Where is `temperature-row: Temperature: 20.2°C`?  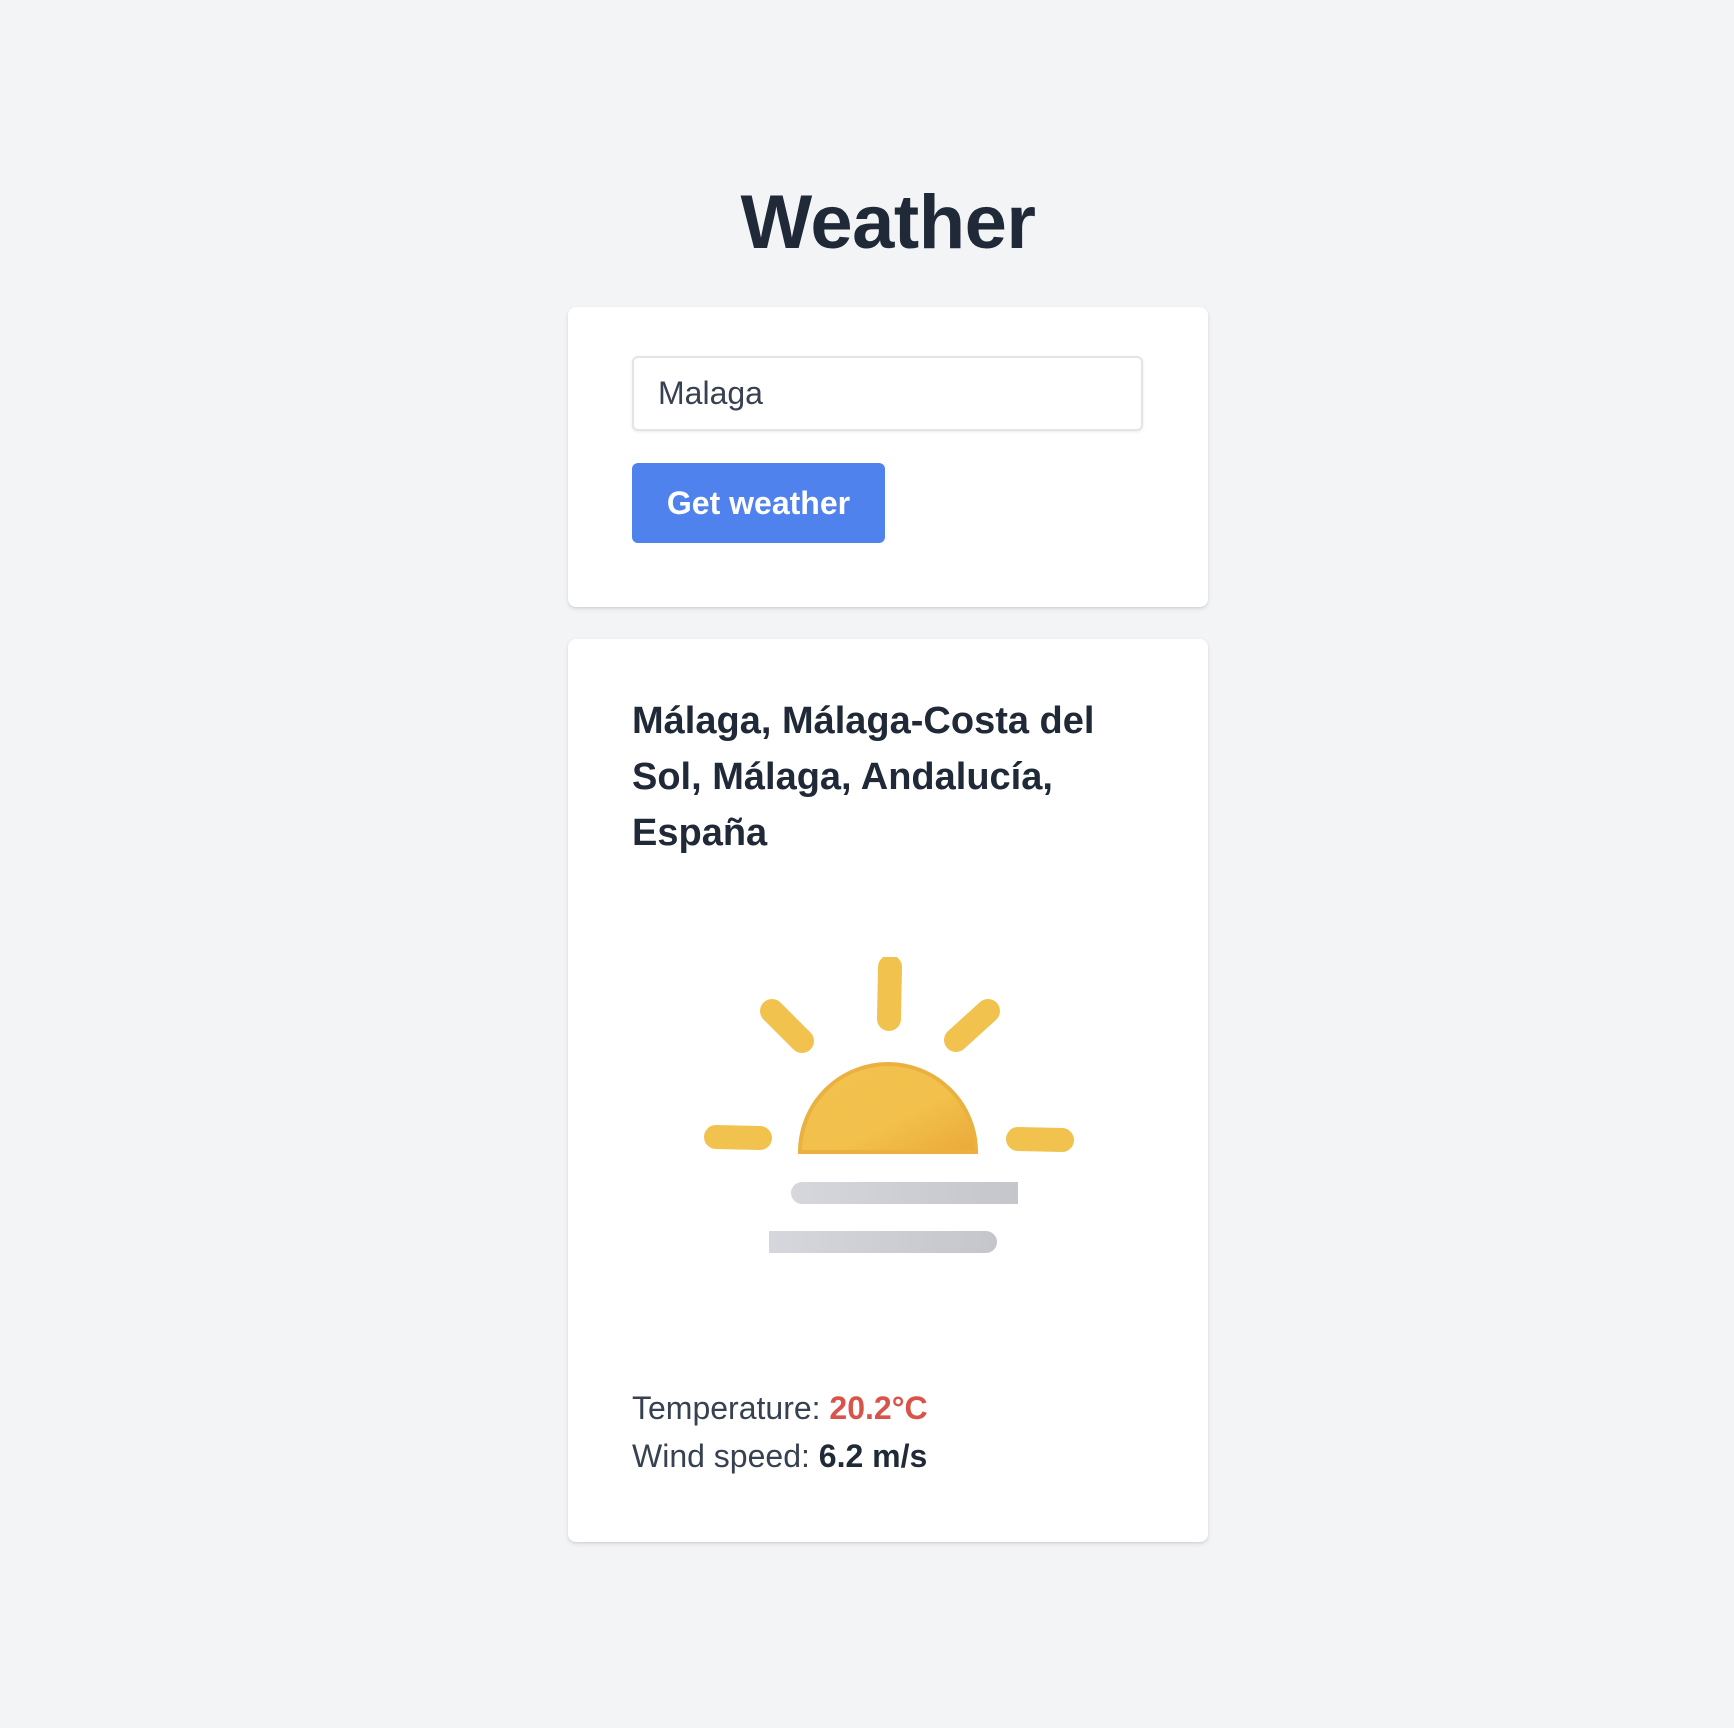 temperature-row: Temperature: 20.2°C is located at coordinates (780, 1408).